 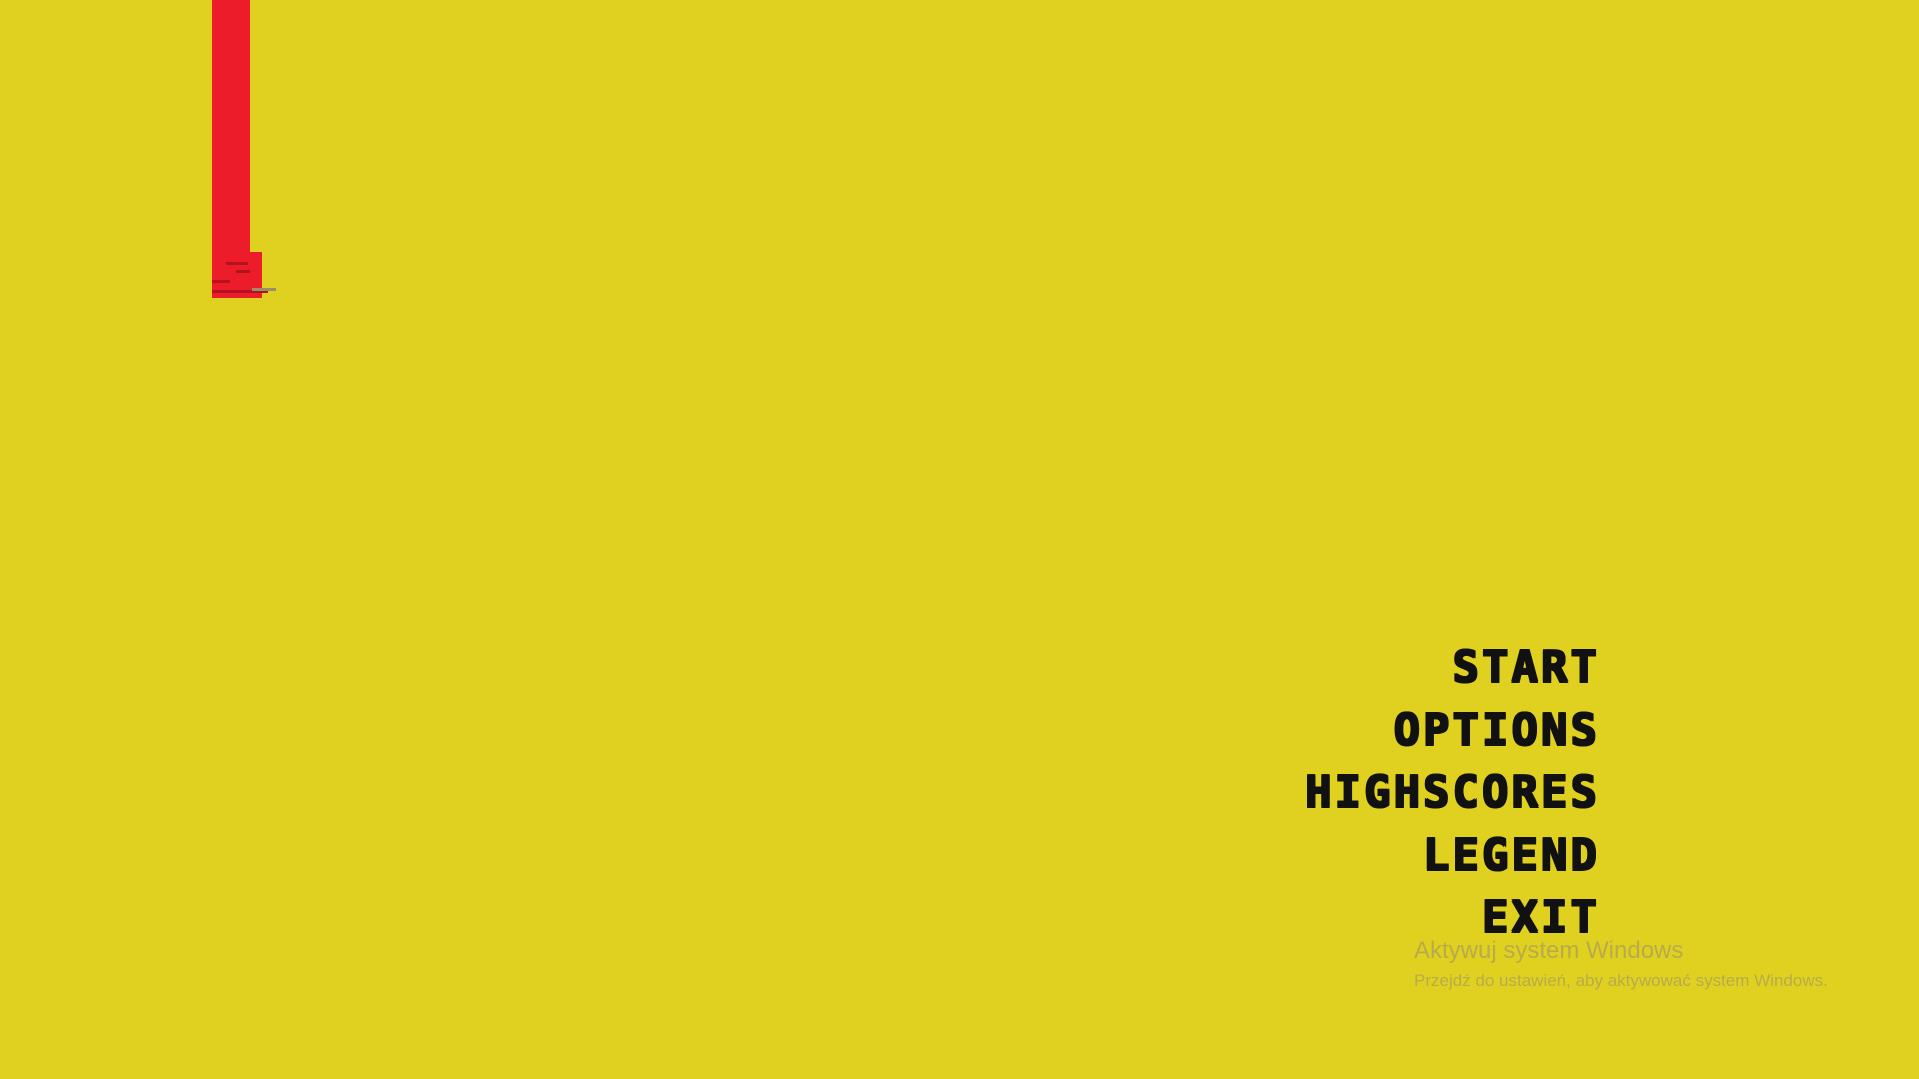 What do you see at coordinates (1510, 855) in the screenshot?
I see `menu-legend-button: LEGEND` at bounding box center [1510, 855].